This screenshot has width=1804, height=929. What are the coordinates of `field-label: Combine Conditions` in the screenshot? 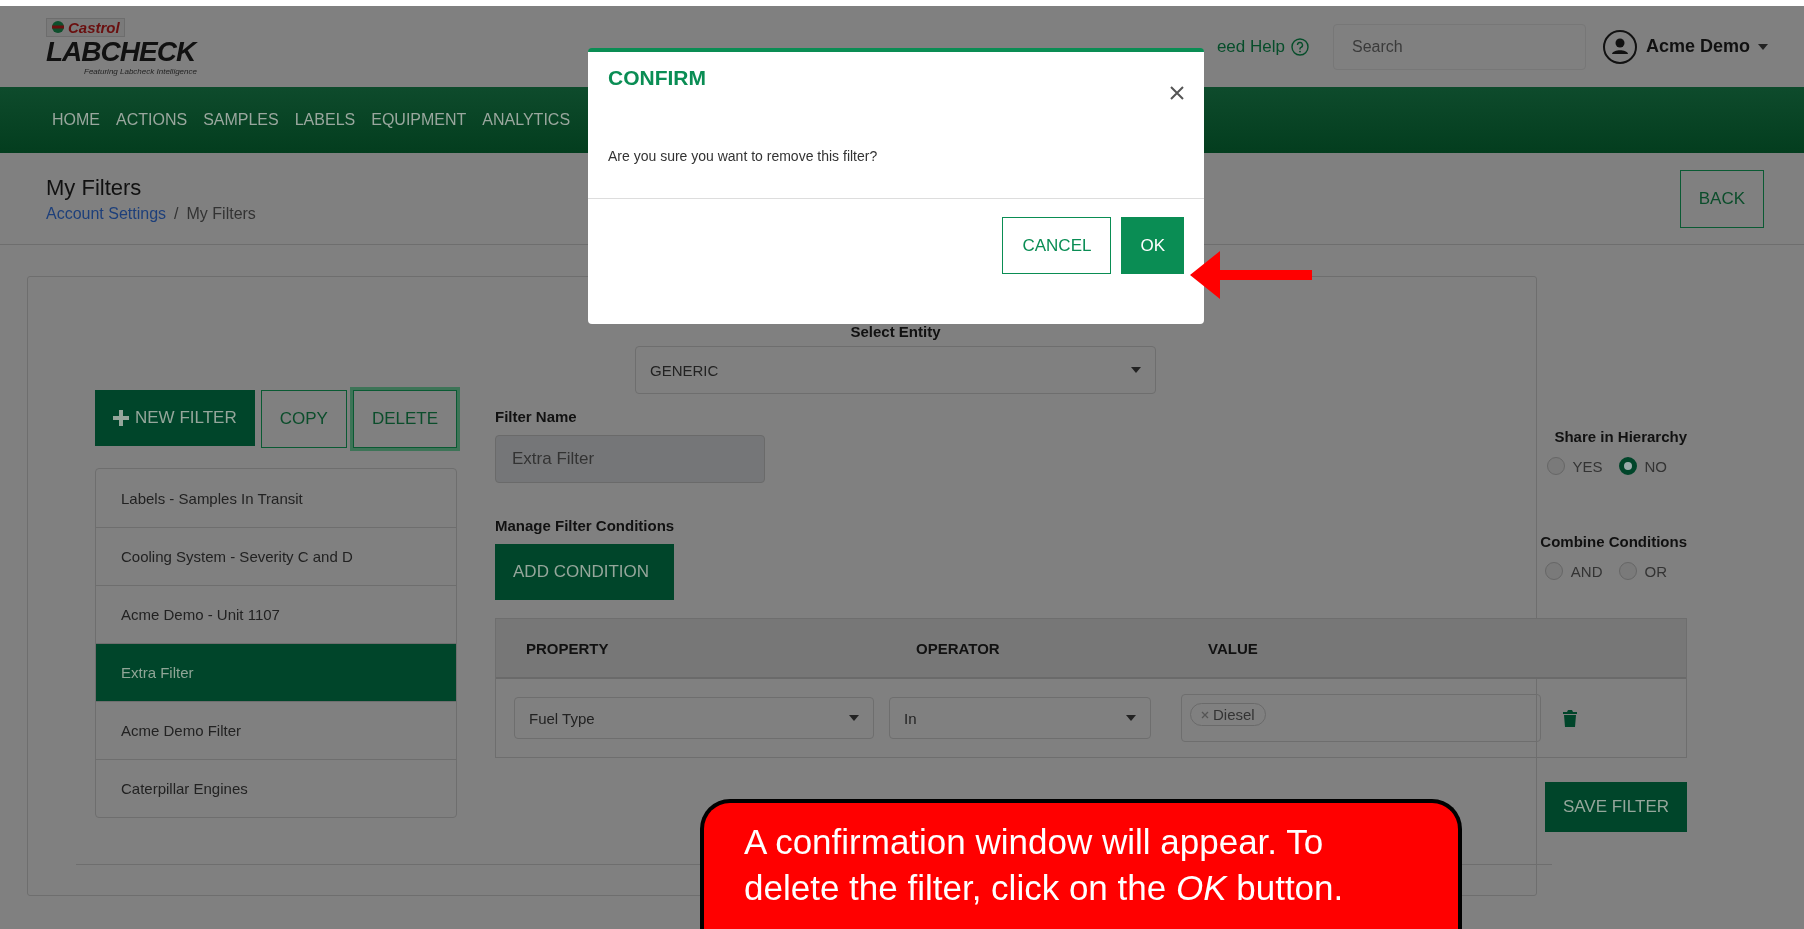 It's located at (1613, 541).